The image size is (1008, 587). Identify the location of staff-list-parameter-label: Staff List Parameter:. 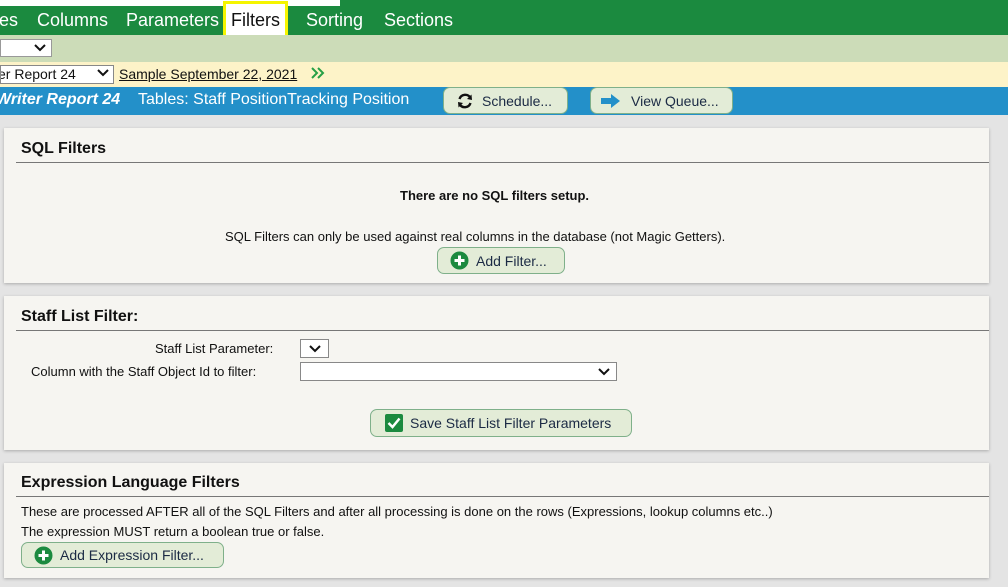
(214, 348).